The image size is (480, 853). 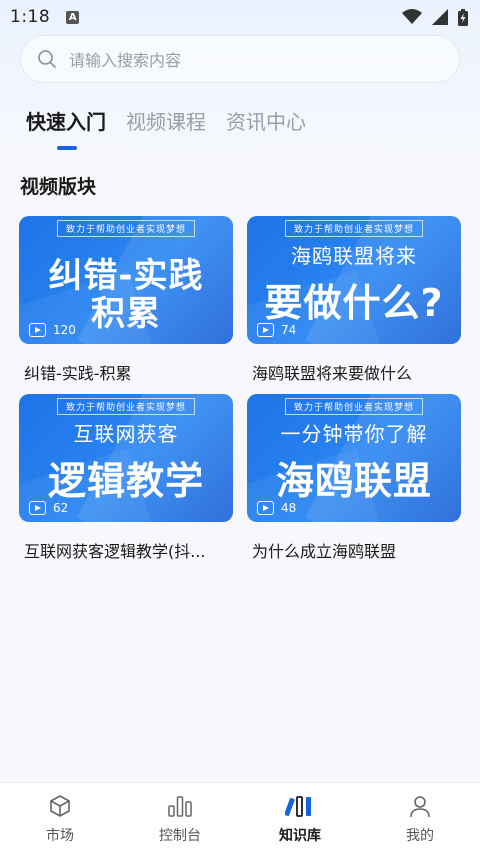 I want to click on view-count: 74, so click(x=276, y=330).